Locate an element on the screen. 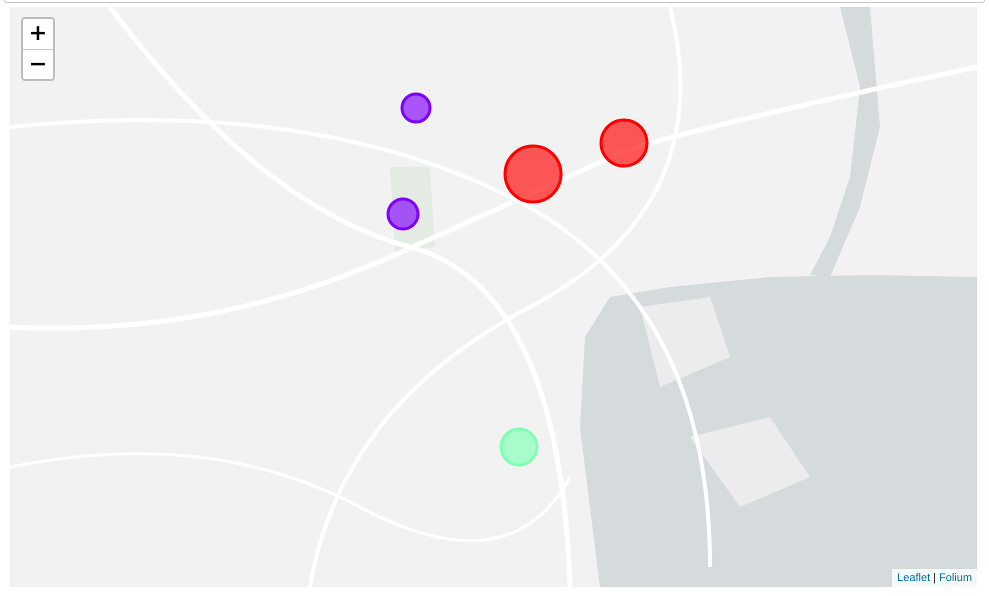 The image size is (989, 596). zoom-out-button: − is located at coordinates (38, 64).